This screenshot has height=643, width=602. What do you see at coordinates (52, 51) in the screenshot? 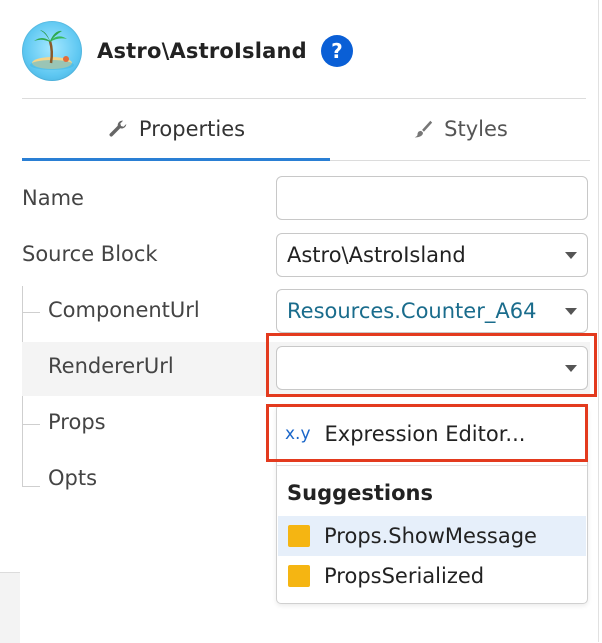
I see `island-logo-icon` at bounding box center [52, 51].